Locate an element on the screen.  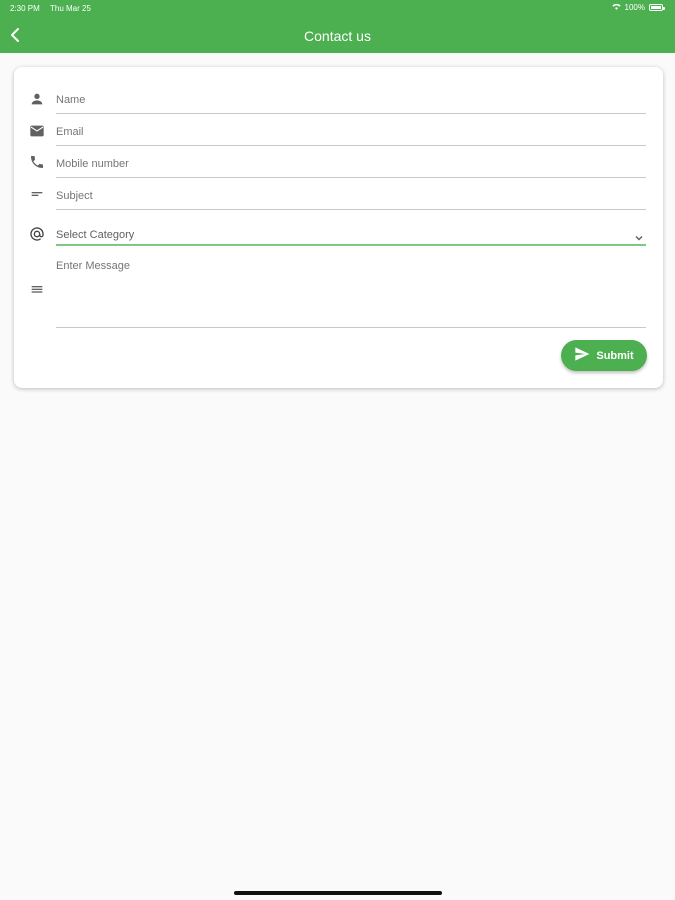
status-time: 2:30 PM is located at coordinates (25, 8).